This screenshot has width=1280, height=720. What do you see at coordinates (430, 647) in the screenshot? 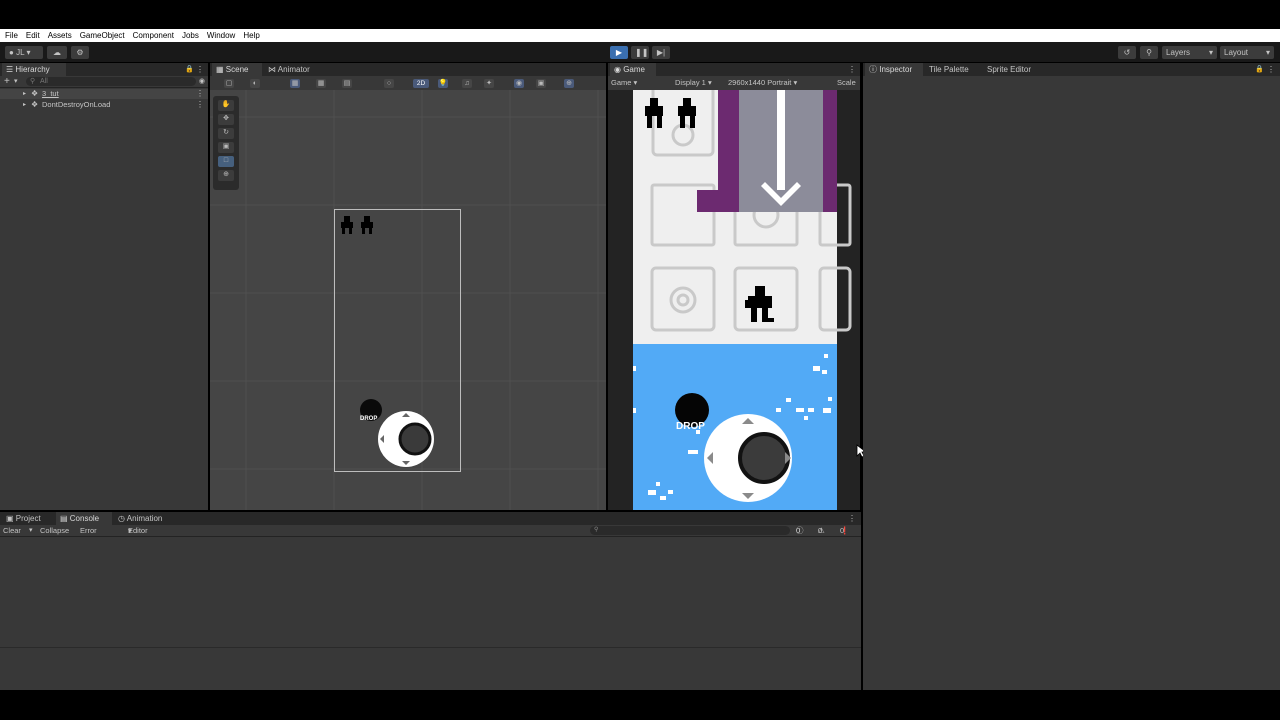
I see `console-divider` at bounding box center [430, 647].